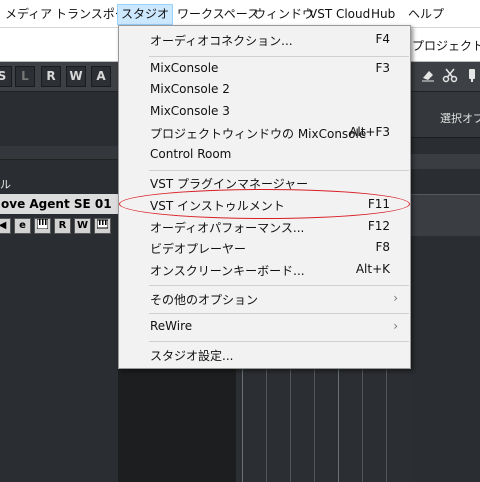  What do you see at coordinates (264, 155) in the screenshot?
I see `menu-item-control-room: Control Room` at bounding box center [264, 155].